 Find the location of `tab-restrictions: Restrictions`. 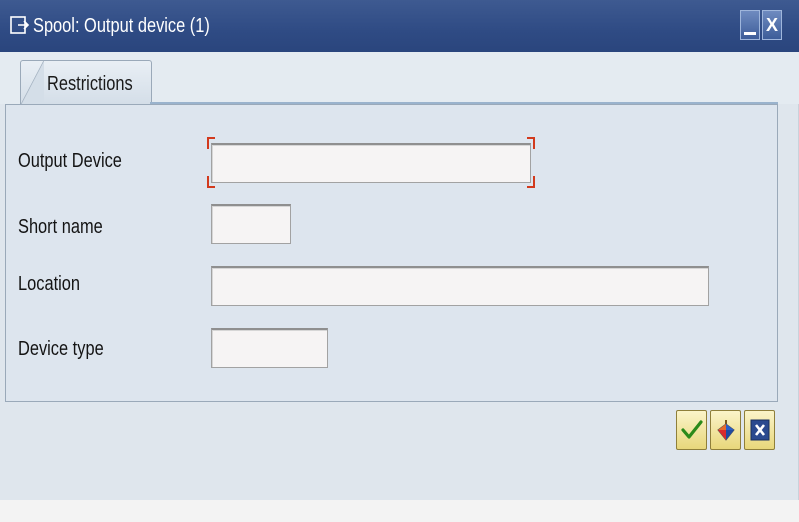

tab-restrictions: Restrictions is located at coordinates (86, 83).